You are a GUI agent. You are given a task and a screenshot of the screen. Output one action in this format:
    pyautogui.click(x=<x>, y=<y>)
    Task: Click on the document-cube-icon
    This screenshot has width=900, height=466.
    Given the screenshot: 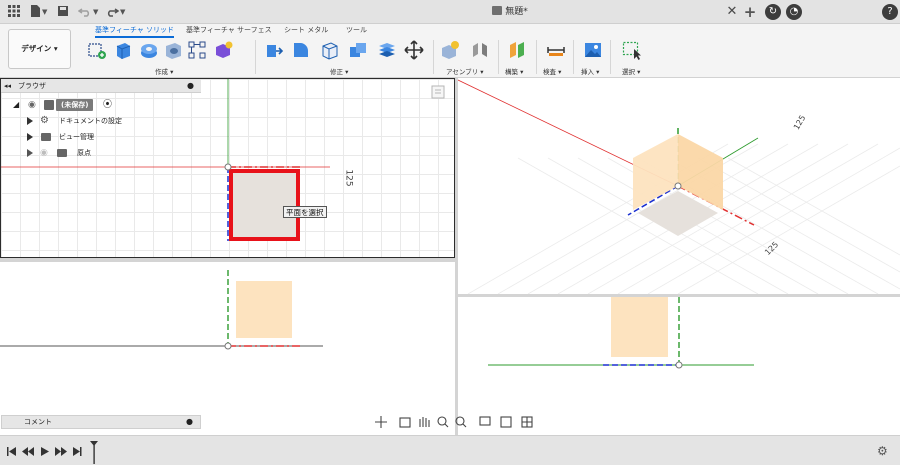 What is the action you would take?
    pyautogui.click(x=497, y=10)
    